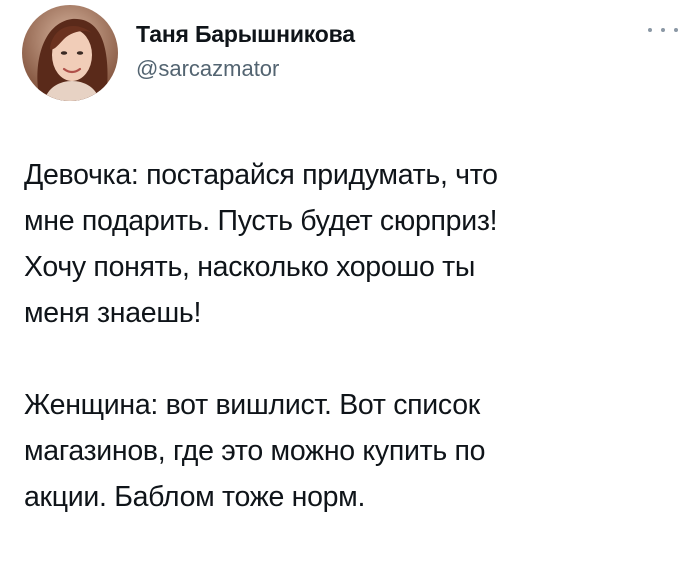  What do you see at coordinates (245, 34) in the screenshot?
I see `author-display-name: Таня Барышникова` at bounding box center [245, 34].